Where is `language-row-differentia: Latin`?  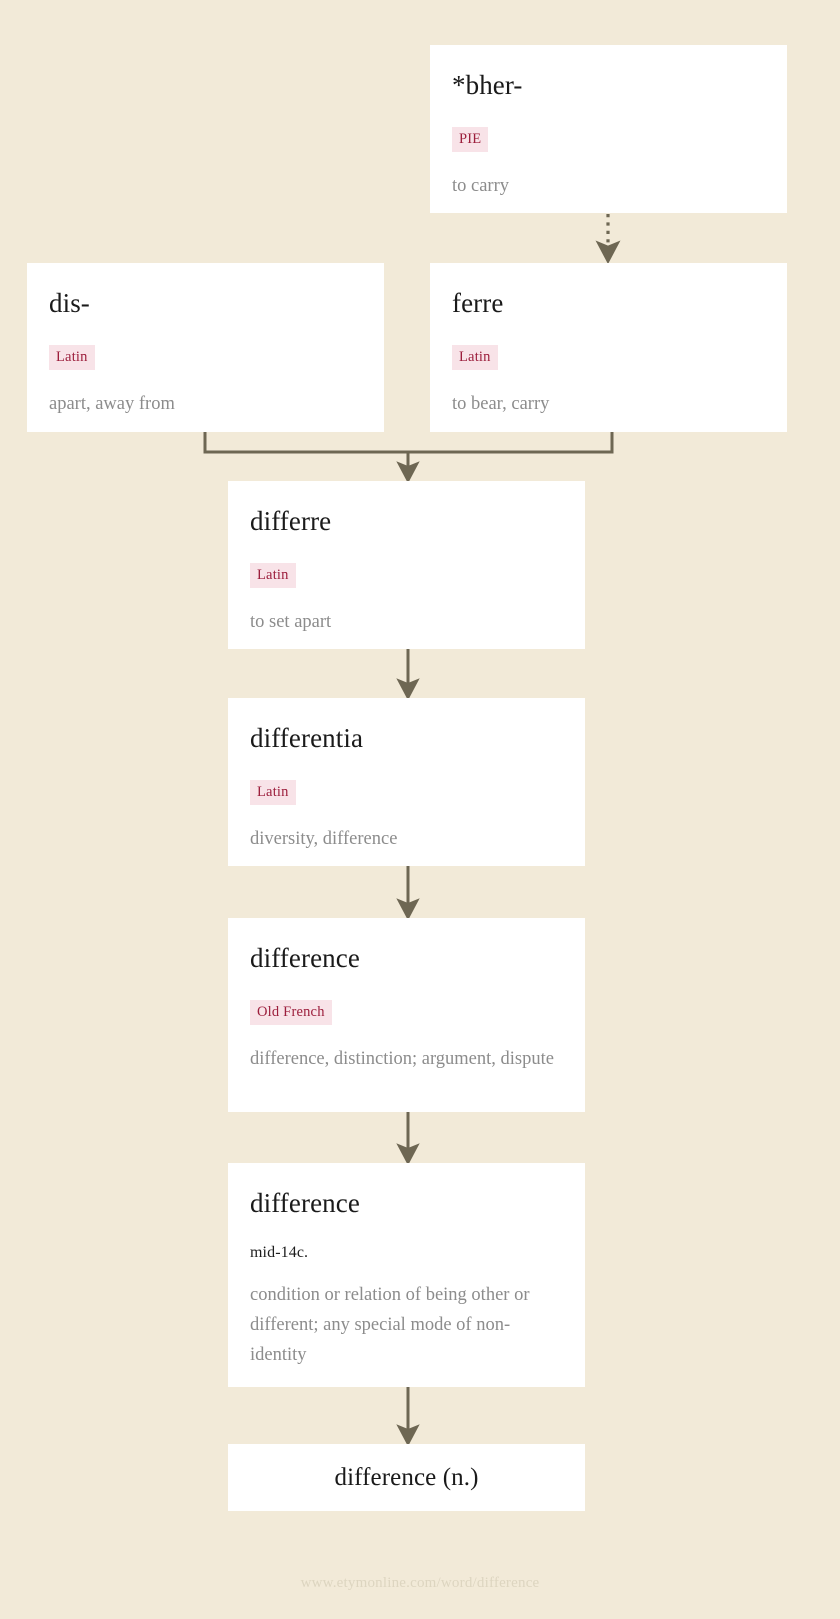 language-row-differentia: Latin is located at coordinates (406, 792).